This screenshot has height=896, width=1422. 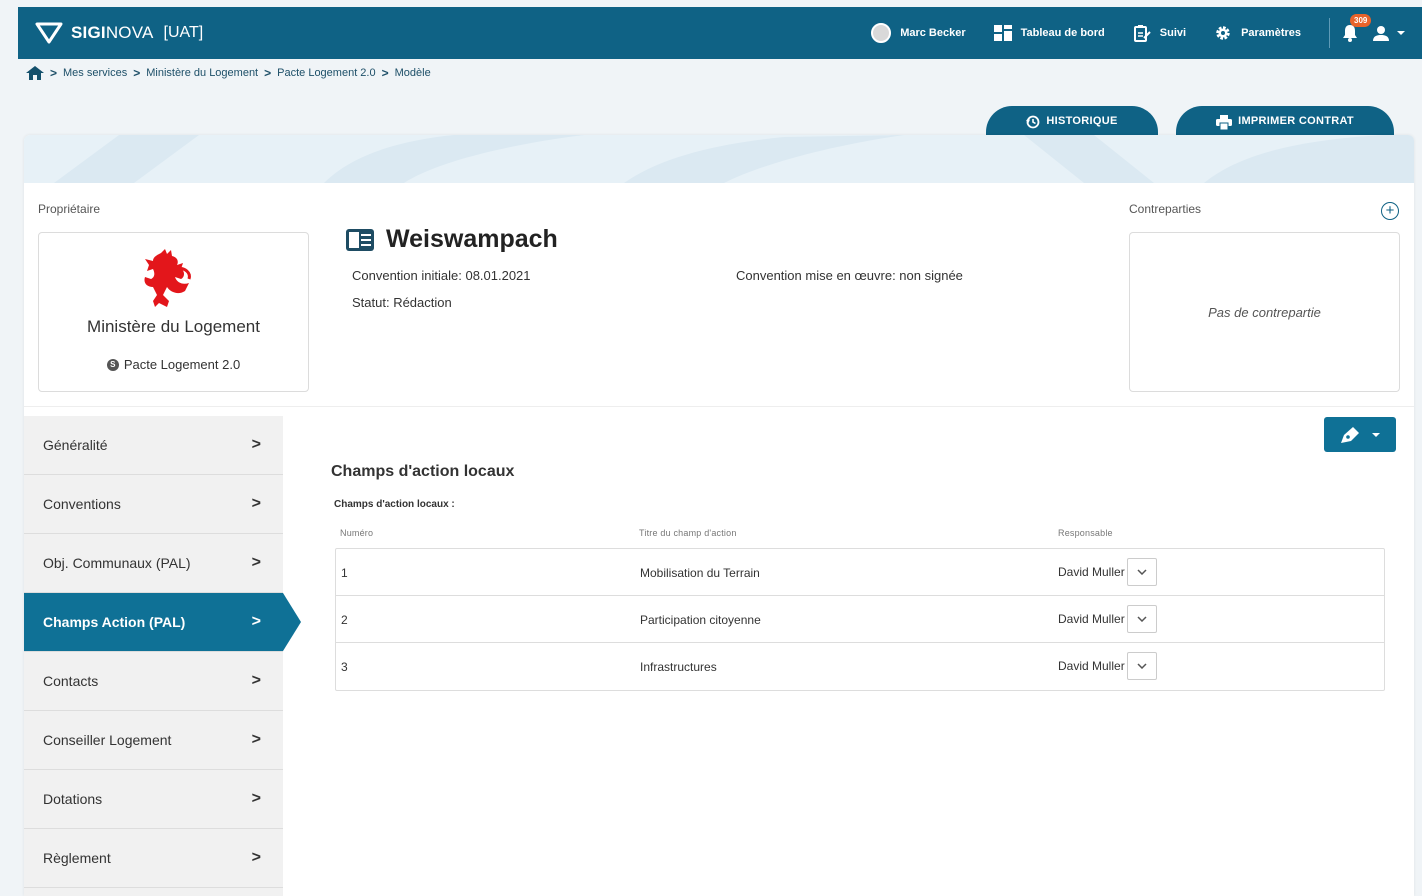 What do you see at coordinates (1224, 122) in the screenshot?
I see `printer-icon` at bounding box center [1224, 122].